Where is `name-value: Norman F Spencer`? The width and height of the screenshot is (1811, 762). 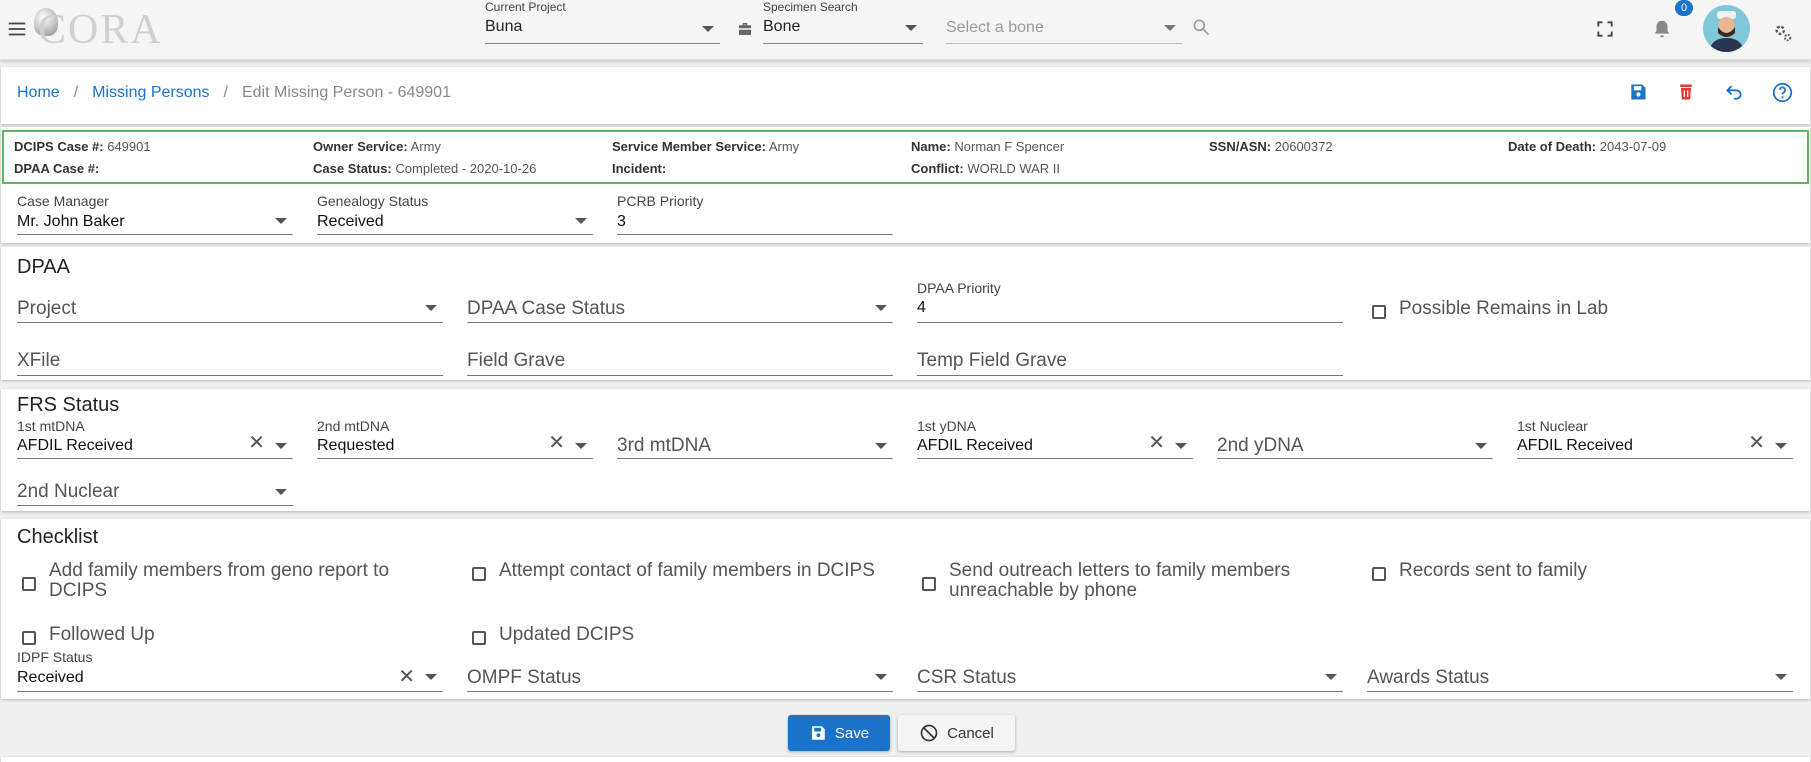 name-value: Norman F Spencer is located at coordinates (1009, 146).